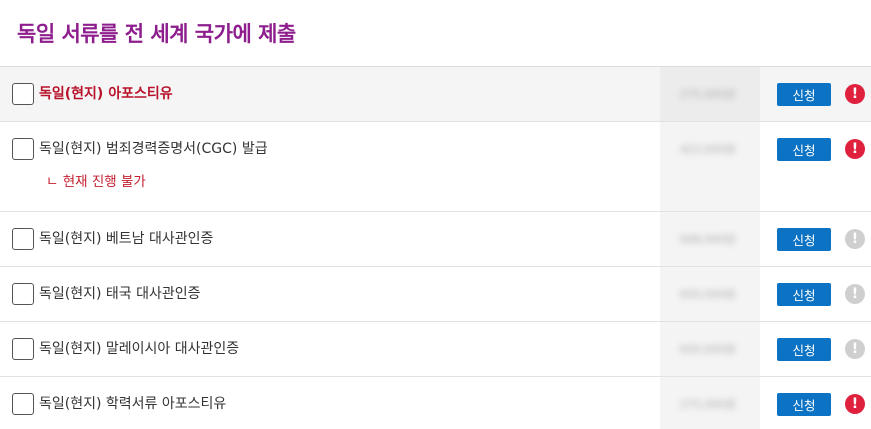 The image size is (871, 429). Describe the element at coordinates (153, 149) in the screenshot. I see `item-label: 독일(현지) 범죄경력증명서(CGC) 발급` at that location.